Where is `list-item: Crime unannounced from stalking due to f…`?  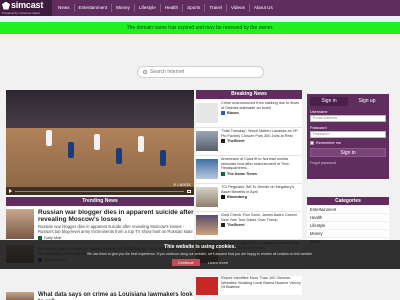 list-item: Crime unannounced from stalking due to f… is located at coordinates (249, 114).